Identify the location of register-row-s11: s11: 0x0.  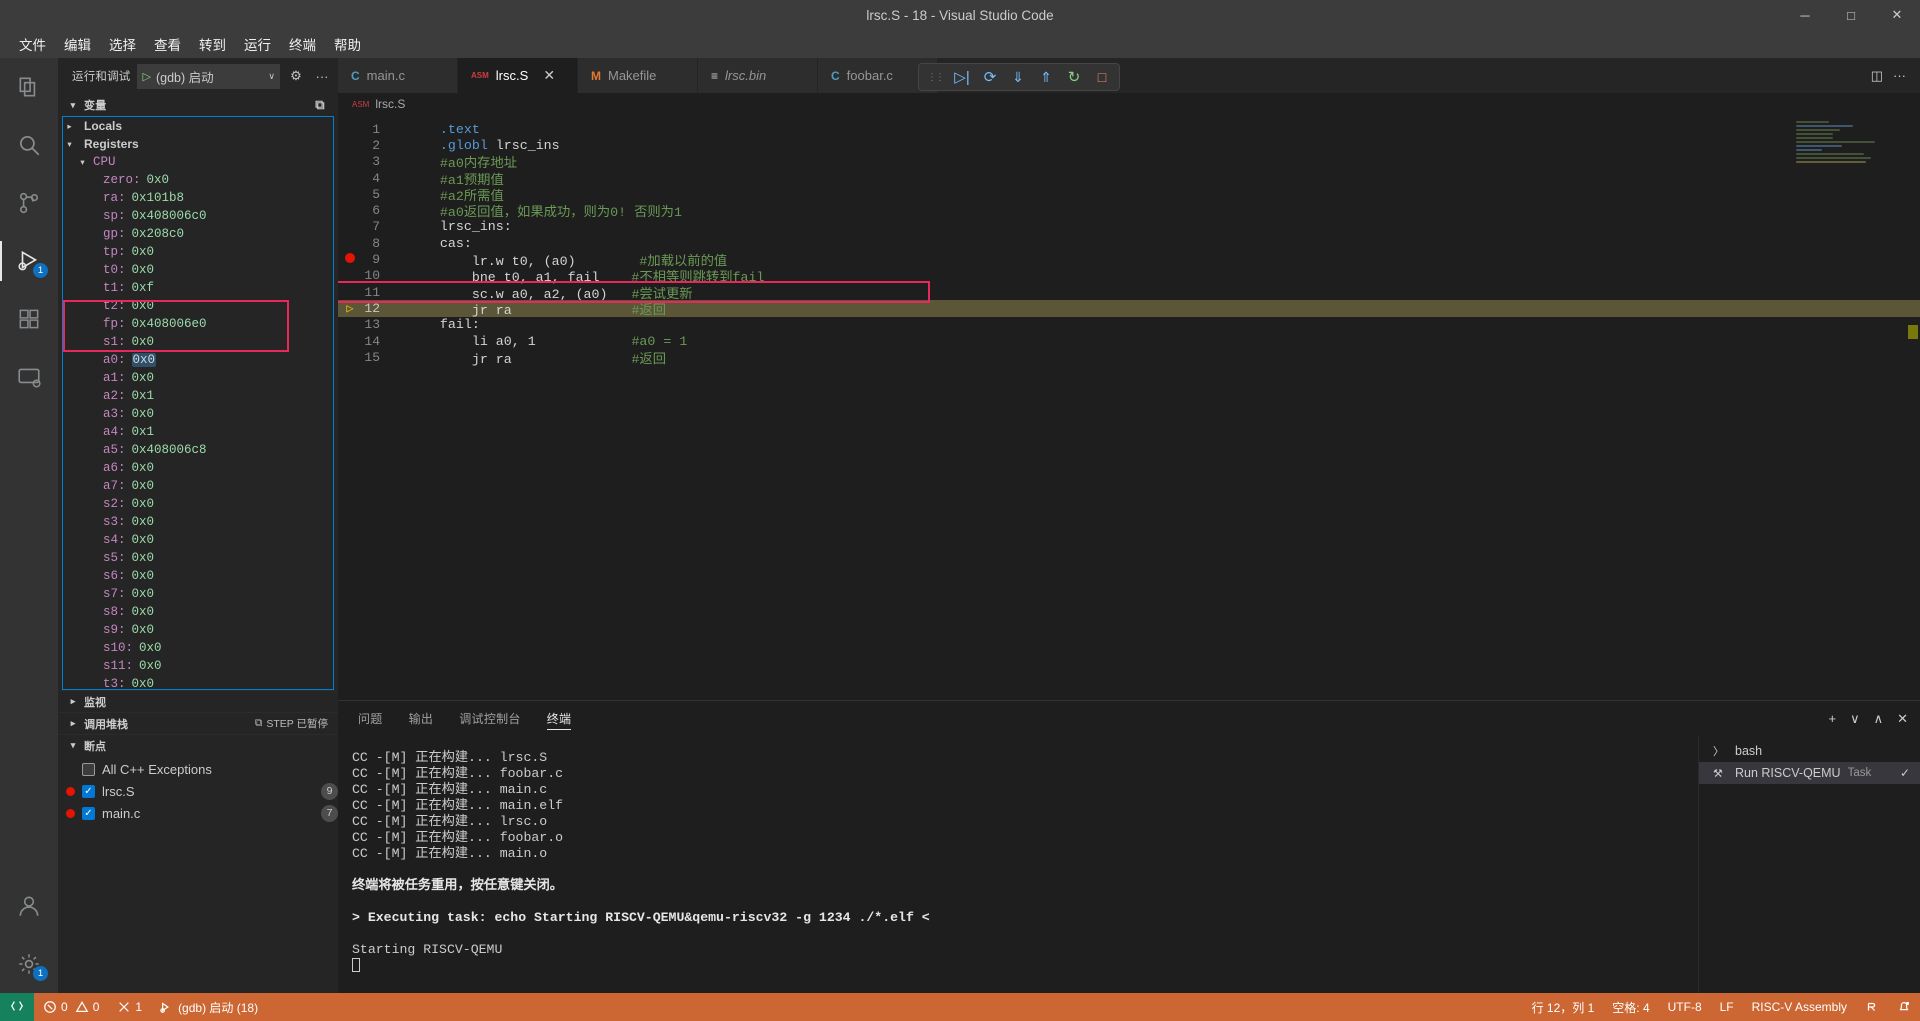
(198, 666).